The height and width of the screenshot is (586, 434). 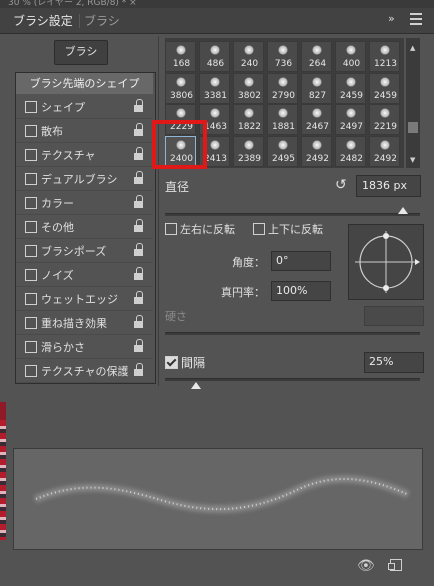 I want to click on brush-size-label: 2492, so click(x=385, y=158).